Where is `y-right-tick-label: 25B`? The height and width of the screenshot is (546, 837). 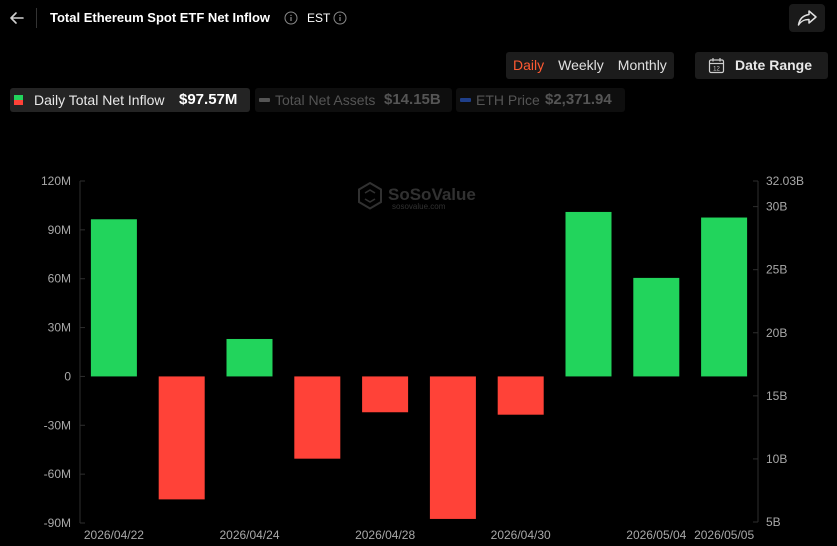 y-right-tick-label: 25B is located at coordinates (776, 270).